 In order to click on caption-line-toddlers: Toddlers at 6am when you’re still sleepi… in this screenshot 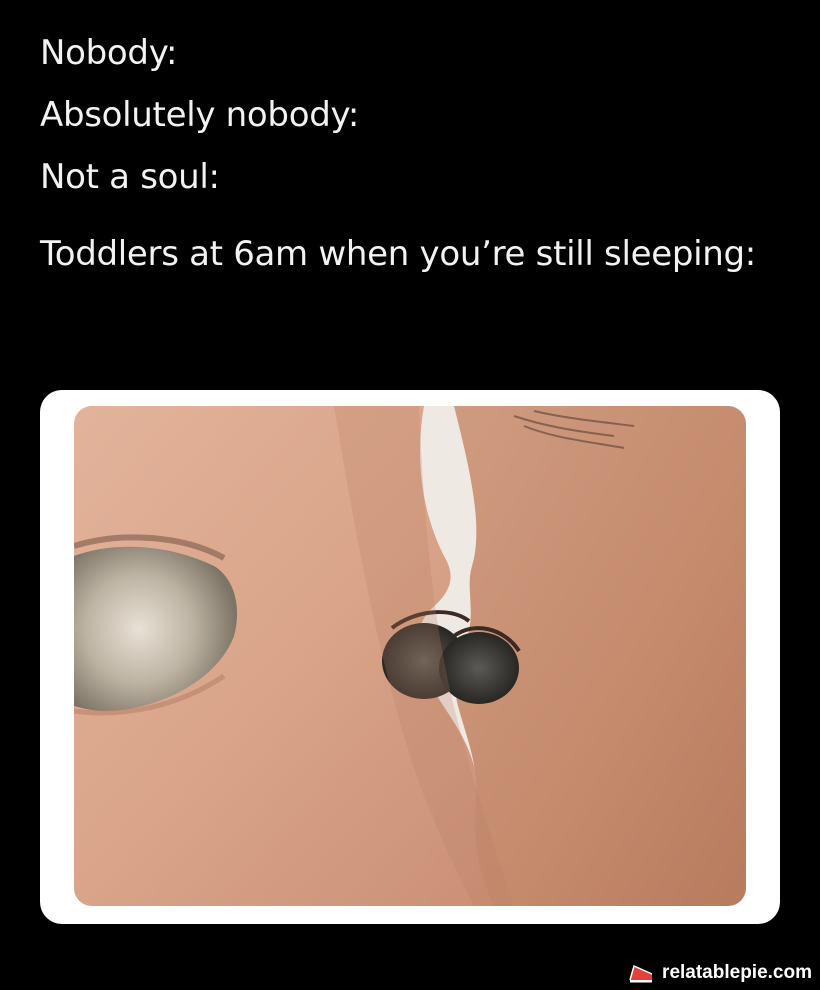, I will do `click(398, 254)`.